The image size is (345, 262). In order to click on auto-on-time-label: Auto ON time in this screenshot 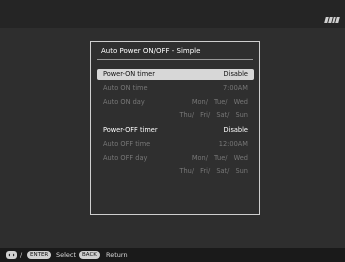, I will do `click(125, 88)`.